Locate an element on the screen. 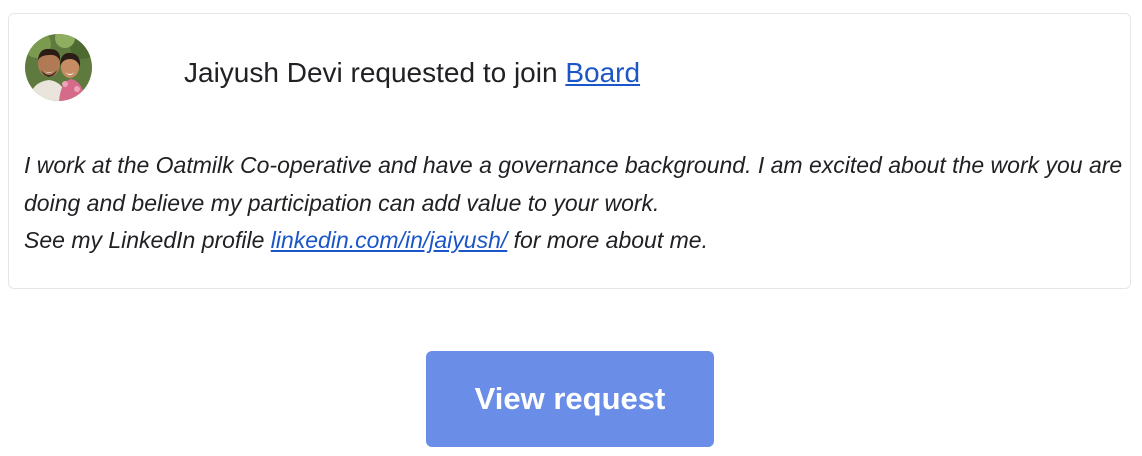 This screenshot has width=1142, height=456. avatar-photo-icon is located at coordinates (58, 67).